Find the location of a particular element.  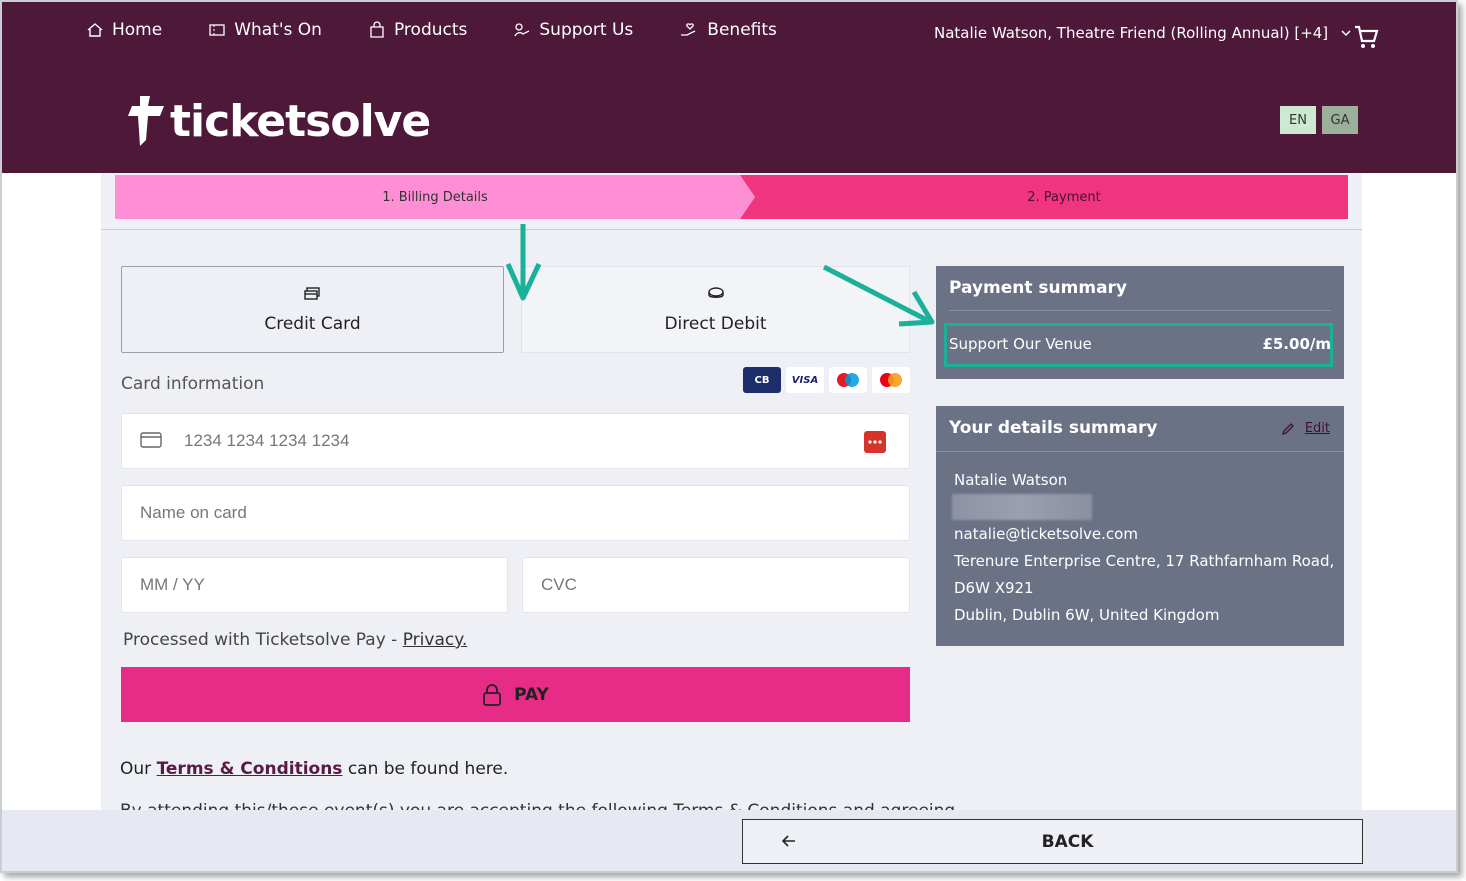

lock-icon is located at coordinates (492, 694).